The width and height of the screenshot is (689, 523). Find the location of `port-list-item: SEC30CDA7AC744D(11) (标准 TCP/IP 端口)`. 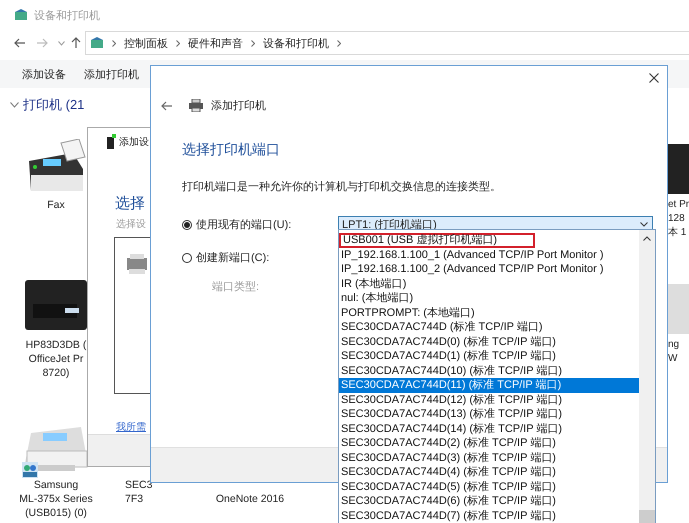

port-list-item: SEC30CDA7AC744D(11) (标准 TCP/IP 端口) is located at coordinates (489, 385).